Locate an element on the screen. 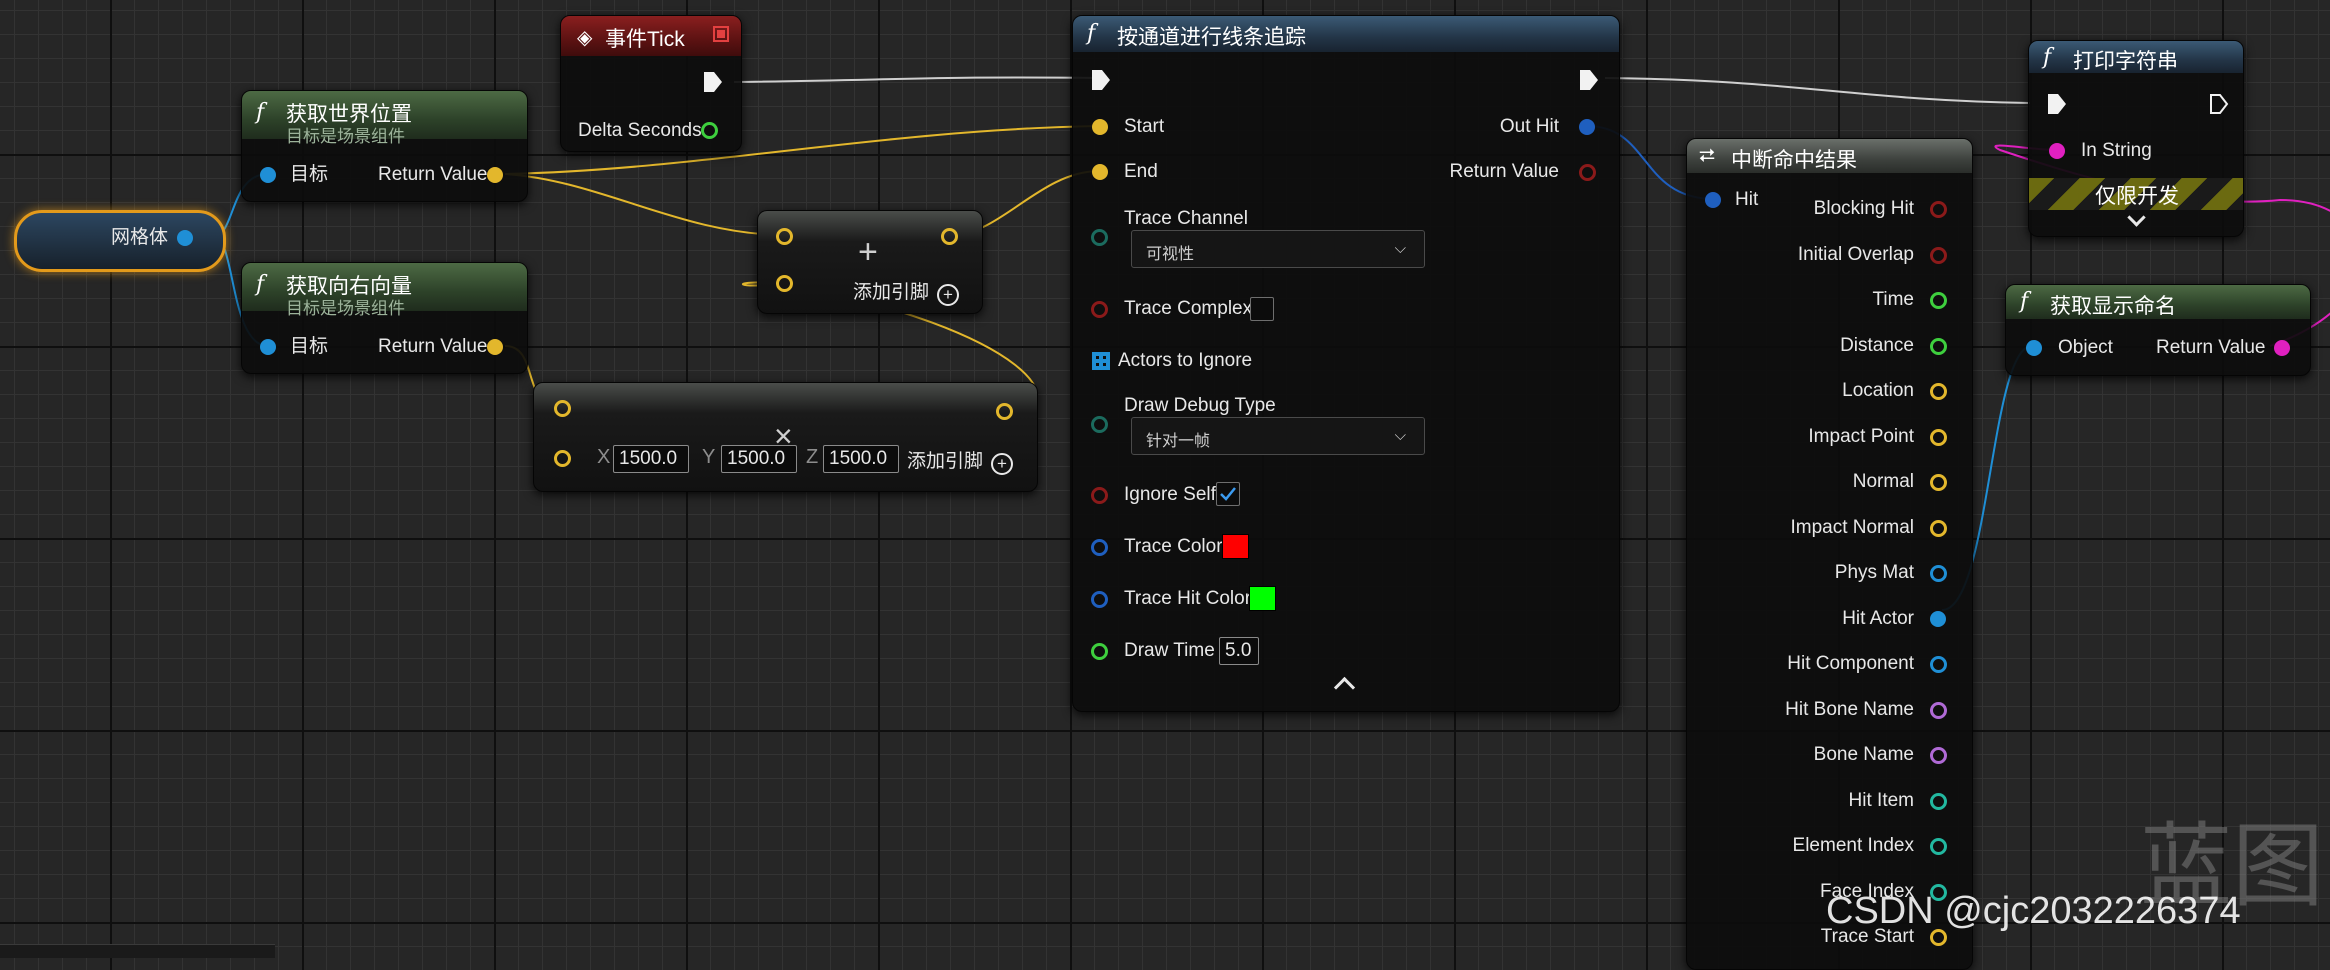 The height and width of the screenshot is (970, 2330). array-grid-icon is located at coordinates (1101, 361).